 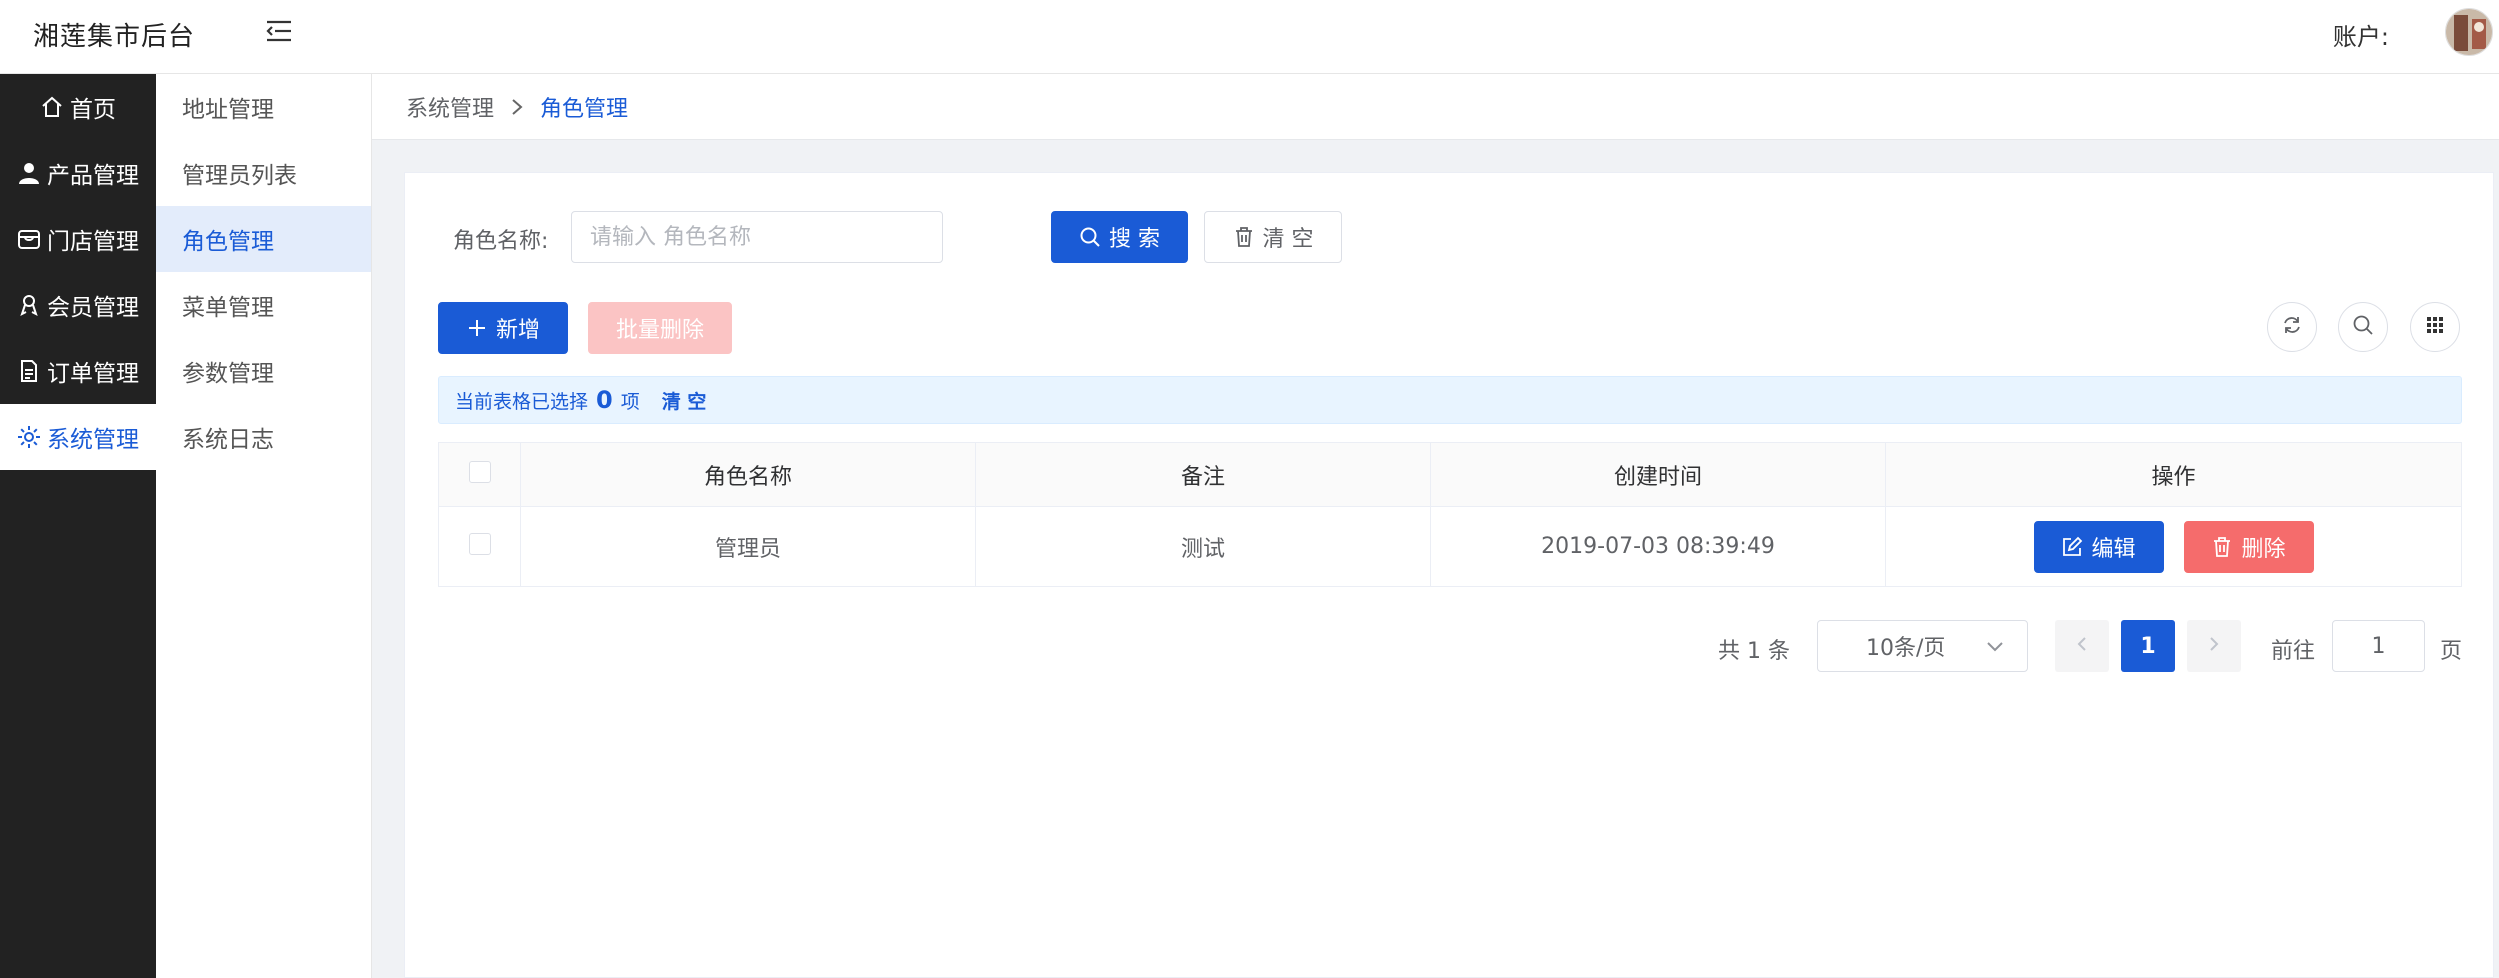 I want to click on selection-info-bar: 当前表格已选择 0 项 清 空, so click(x=1450, y=400).